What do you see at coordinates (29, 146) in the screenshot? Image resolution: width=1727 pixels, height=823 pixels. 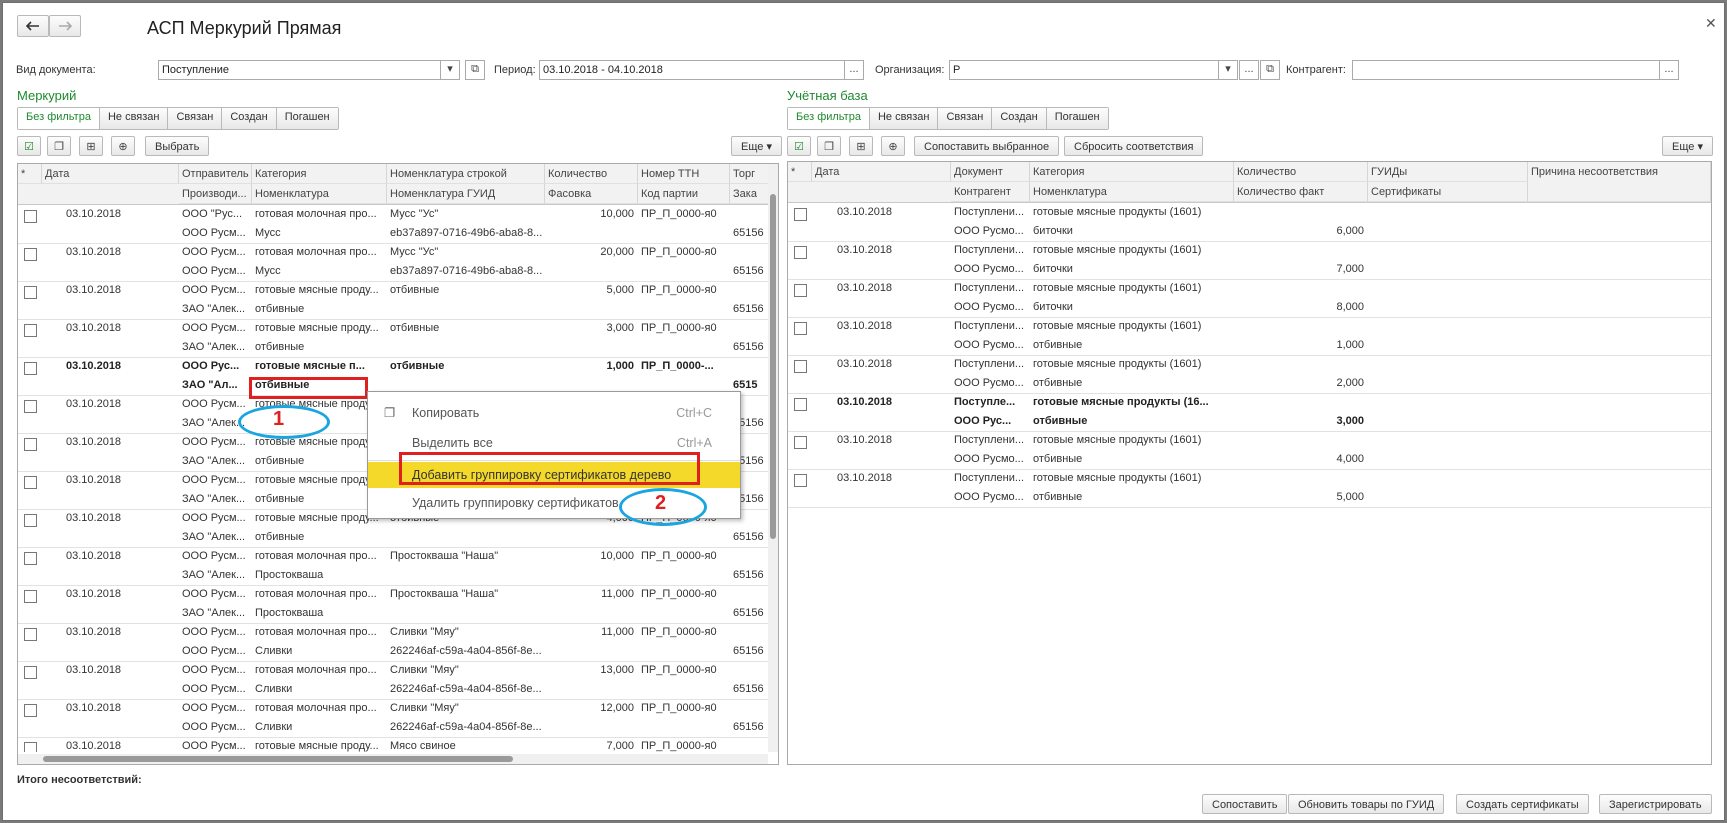 I see `left-check-all-button: ☑` at bounding box center [29, 146].